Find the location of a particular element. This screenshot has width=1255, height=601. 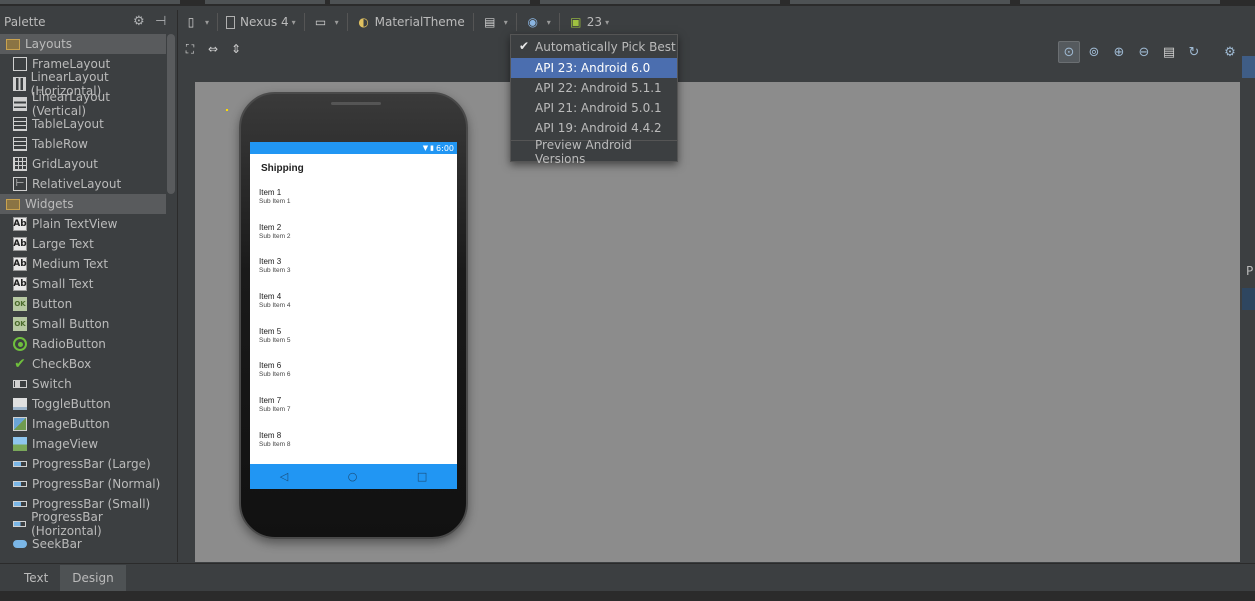

palette-item: RadioButton is located at coordinates (83, 344).